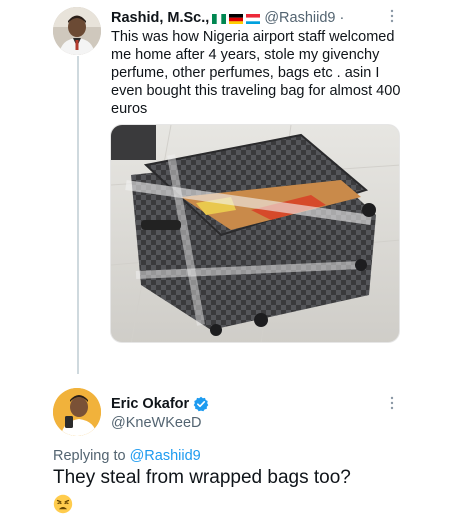 Image resolution: width=452 pixels, height=519 pixels. Describe the element at coordinates (77, 31) in the screenshot. I see `rashid-avatar` at that location.